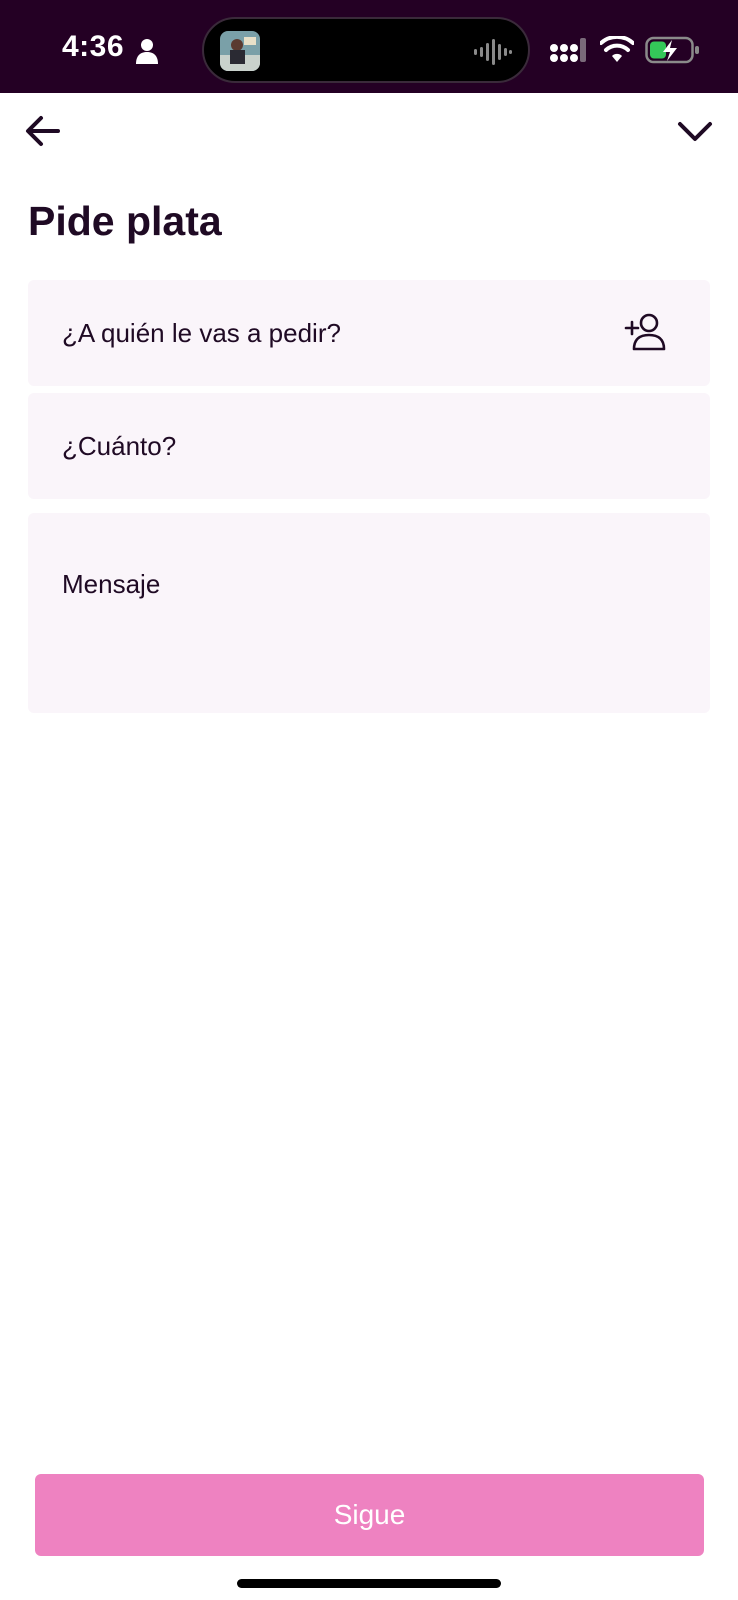  What do you see at coordinates (147, 51) in the screenshot?
I see `person-icon` at bounding box center [147, 51].